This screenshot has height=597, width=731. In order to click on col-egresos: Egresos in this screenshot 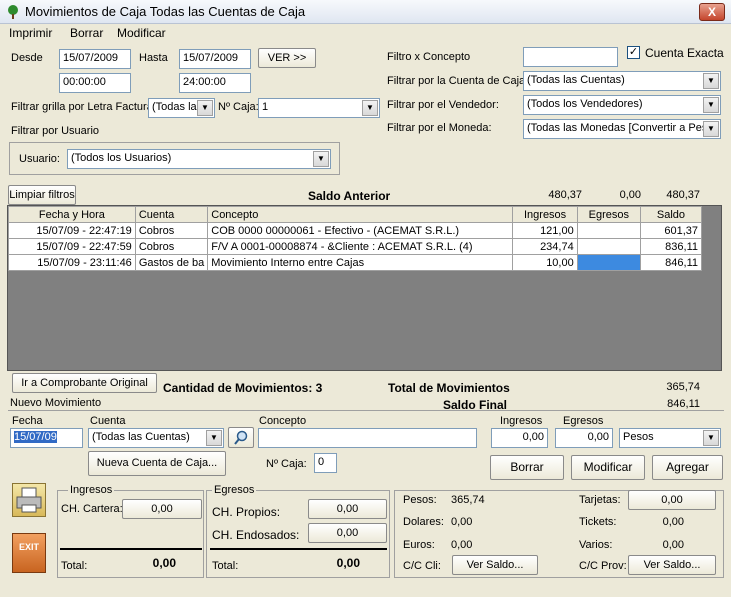, I will do `click(608, 214)`.